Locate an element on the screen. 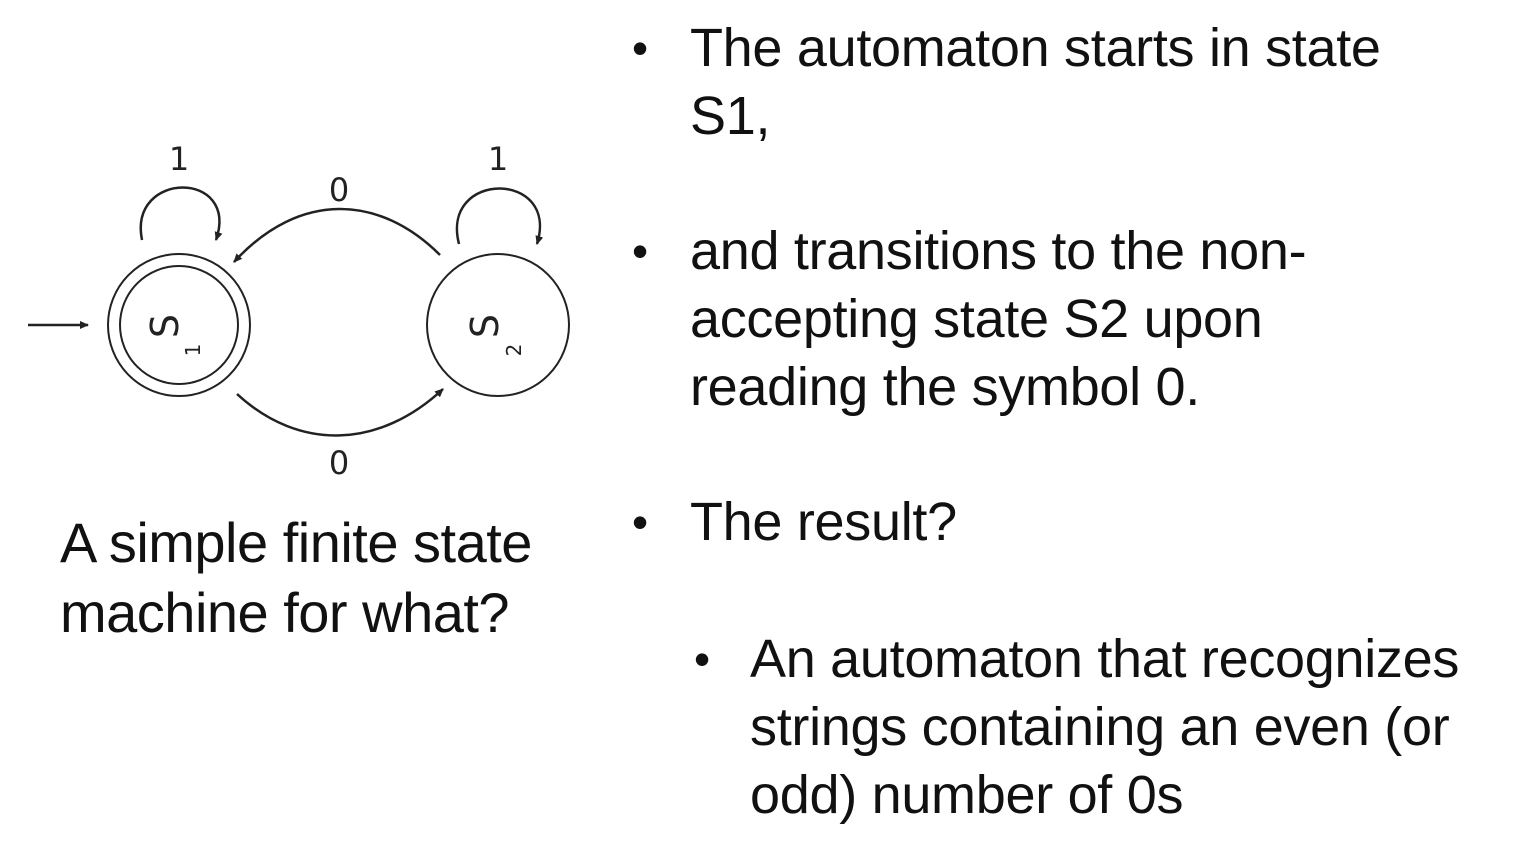 The image size is (1530, 866). diagram-caption: A simple finite state machine for what? is located at coordinates (340, 578).